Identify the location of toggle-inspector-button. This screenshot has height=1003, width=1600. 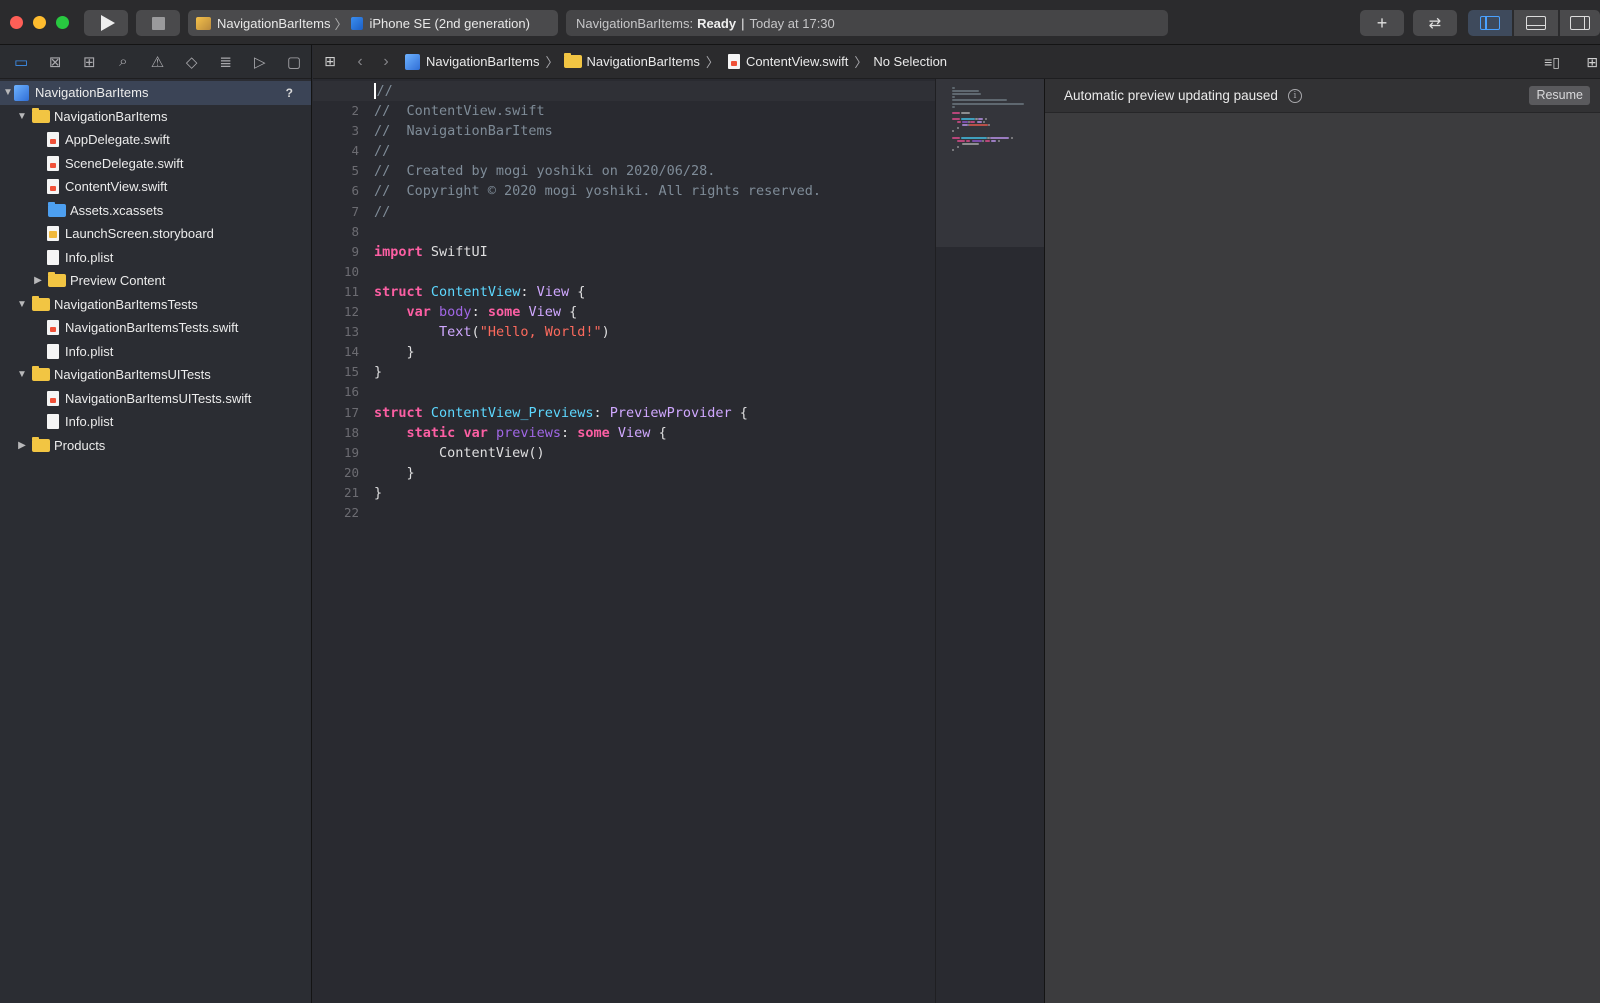
(1580, 23).